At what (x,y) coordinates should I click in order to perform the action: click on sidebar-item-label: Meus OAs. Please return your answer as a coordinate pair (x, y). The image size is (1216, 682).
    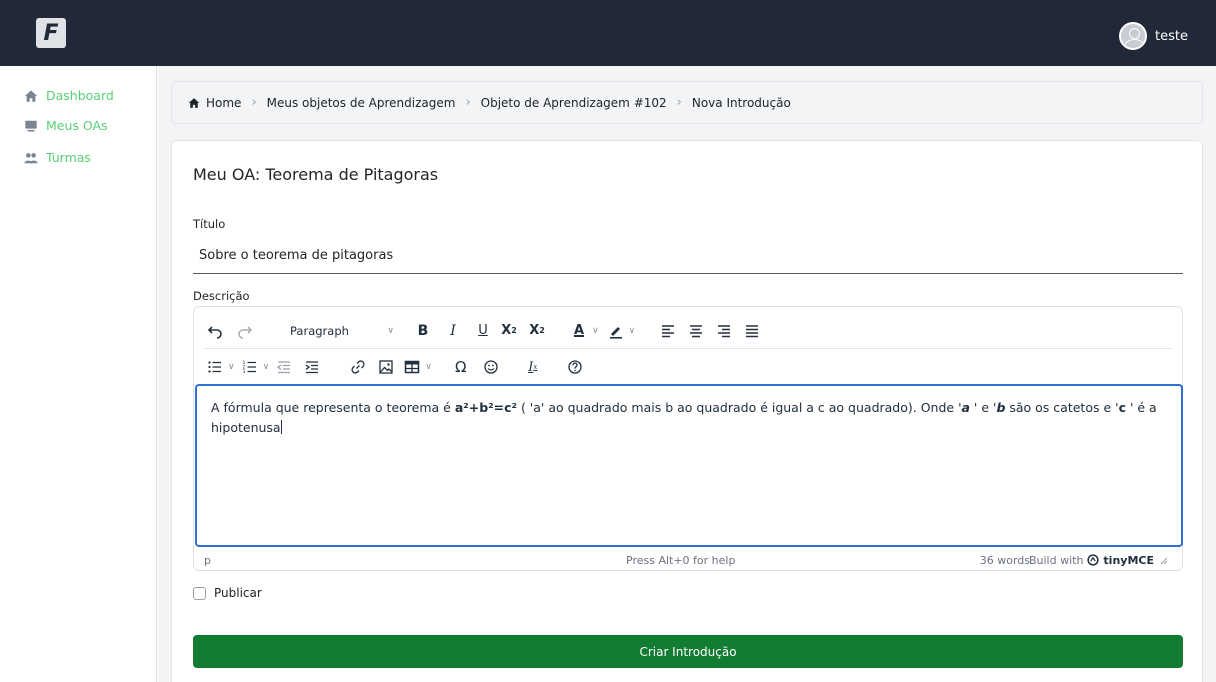
    Looking at the image, I should click on (77, 125).